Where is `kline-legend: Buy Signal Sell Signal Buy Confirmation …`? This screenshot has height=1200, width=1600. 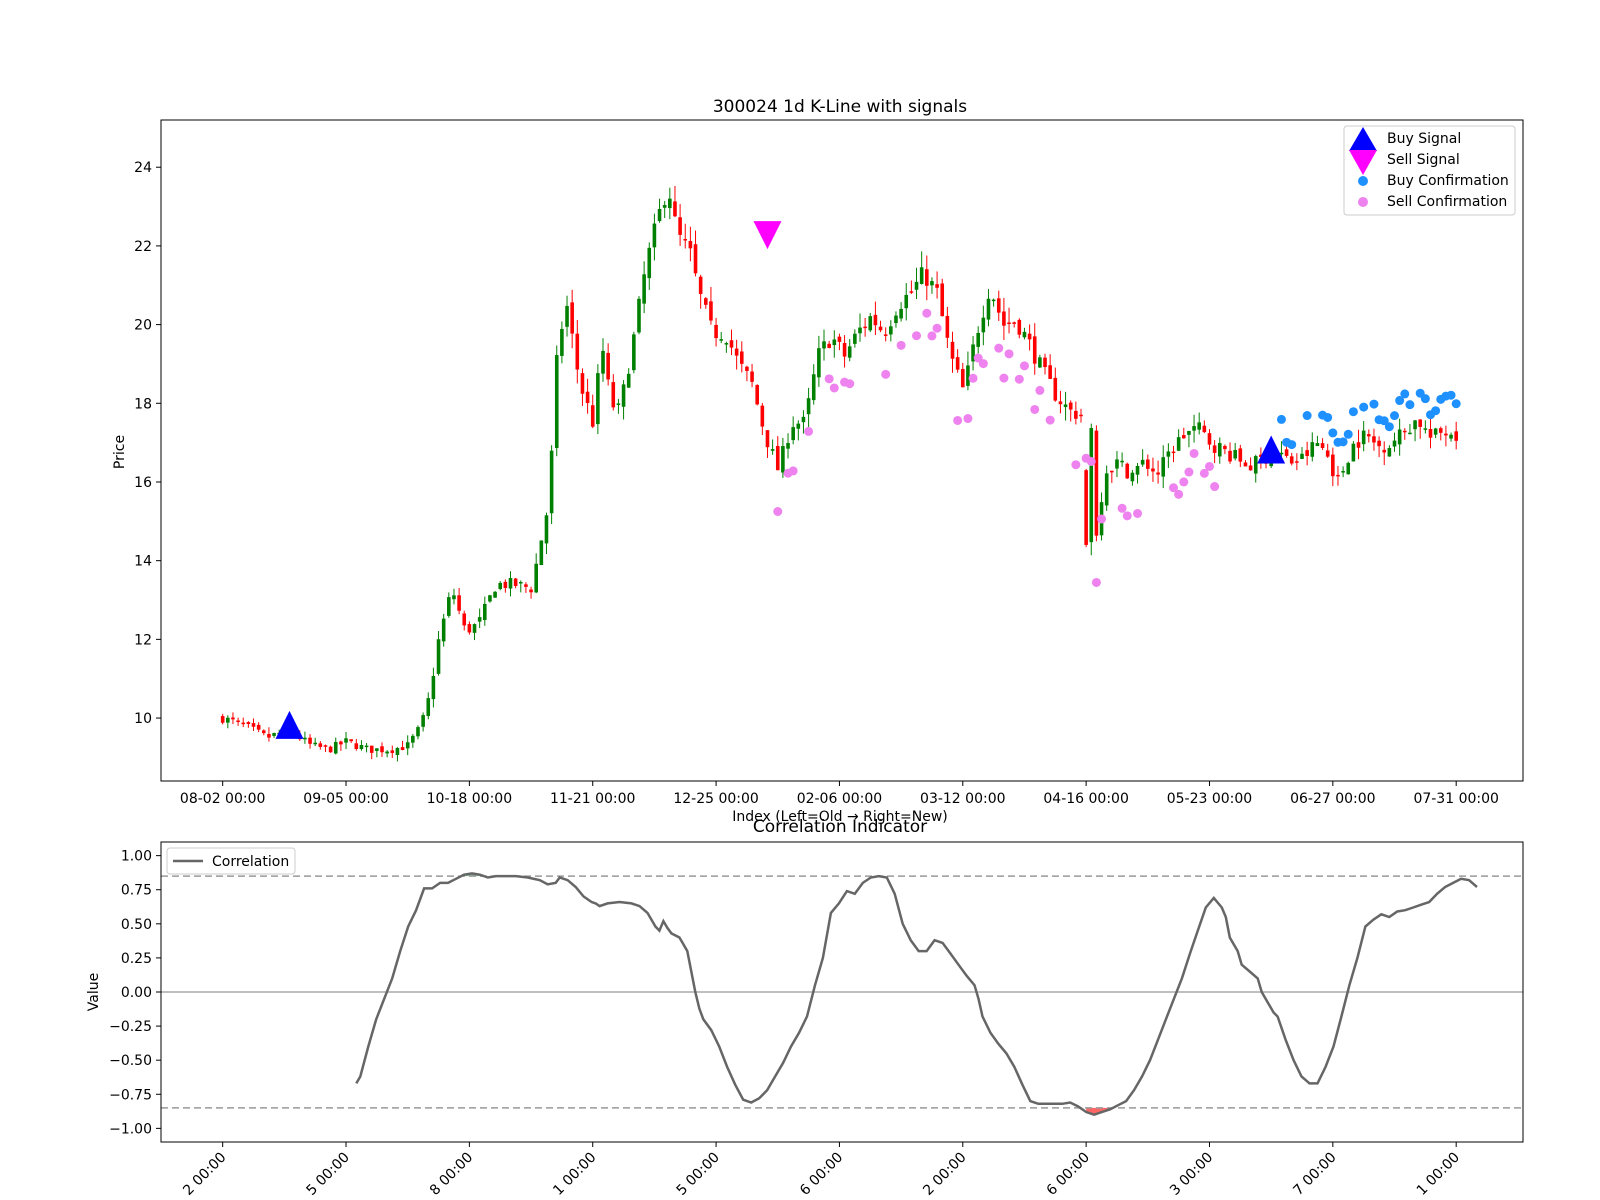 kline-legend: Buy Signal Sell Signal Buy Confirmation … is located at coordinates (1429, 170).